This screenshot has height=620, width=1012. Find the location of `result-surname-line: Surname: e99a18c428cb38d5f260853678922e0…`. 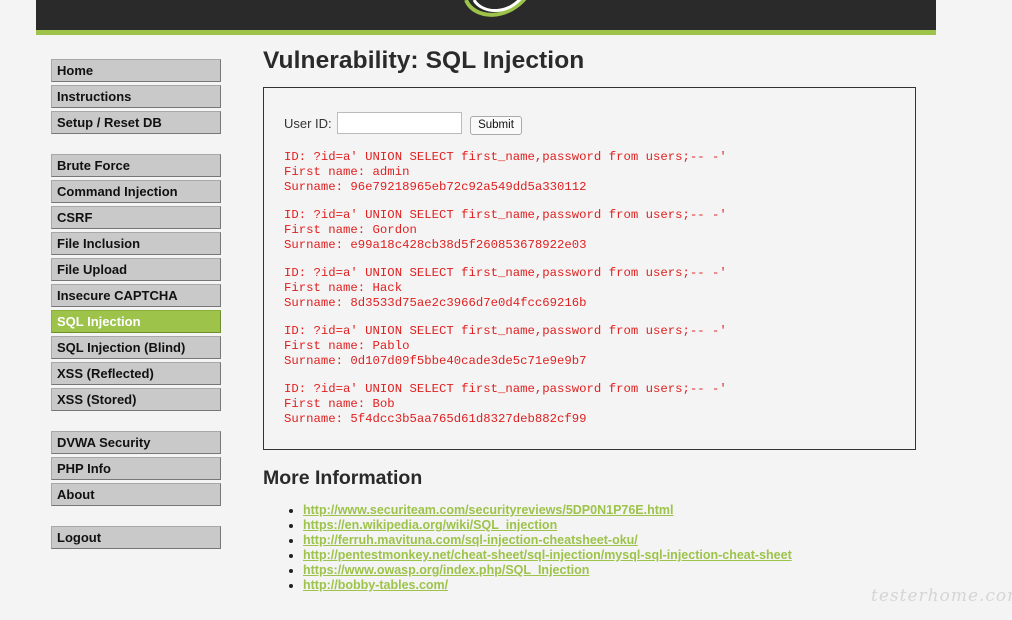

result-surname-line: Surname: e99a18c428cb38d5f260853678922e0… is located at coordinates (435, 245).